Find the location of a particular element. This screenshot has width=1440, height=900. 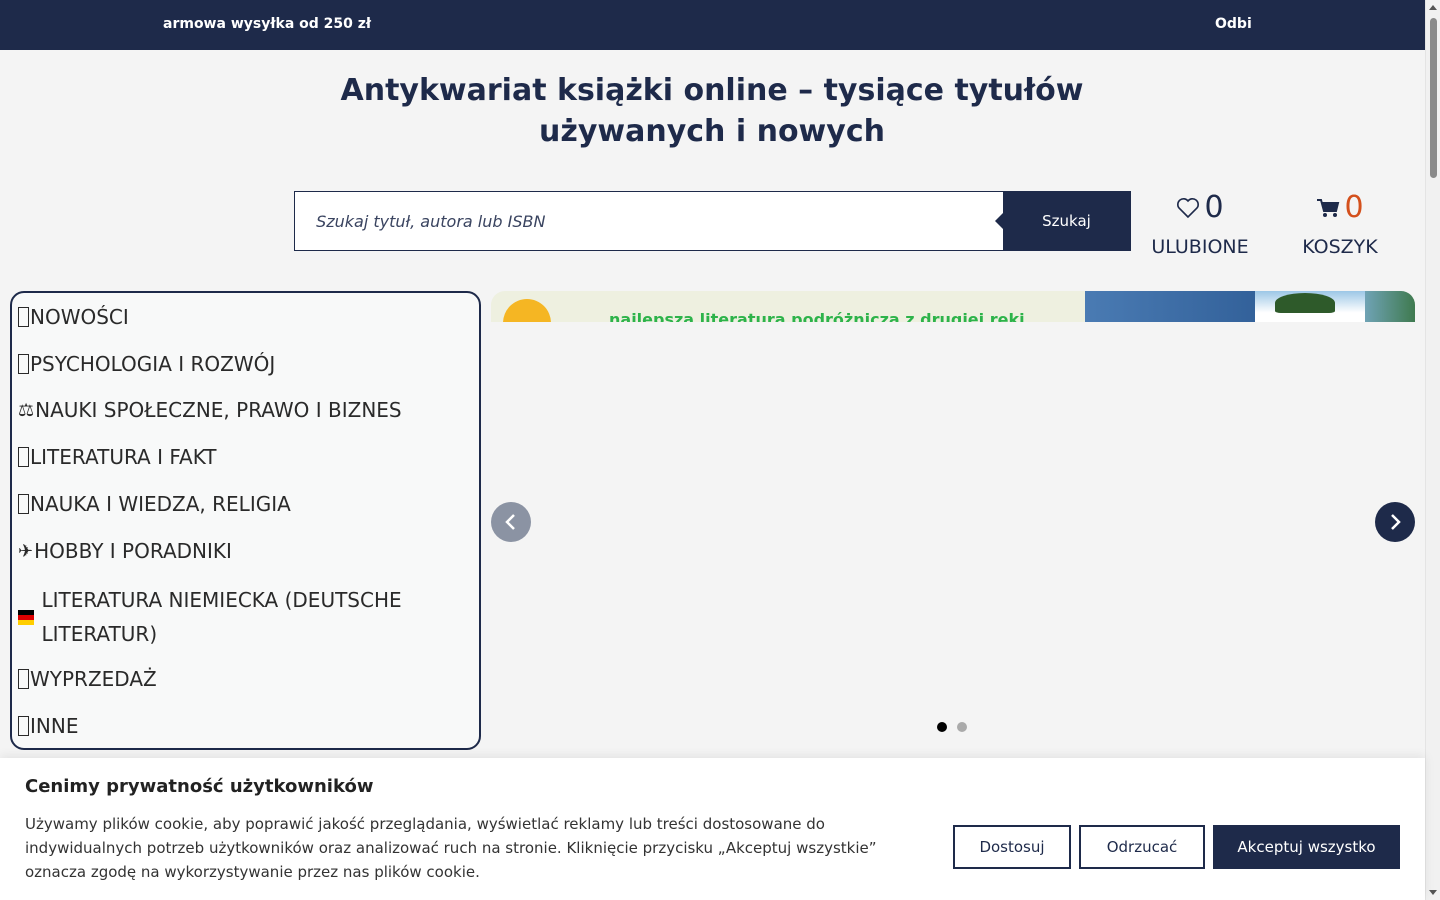

category-item-nauki-spoleczne: ⚖ NAUKI SPOŁECZNE, PRAWO I BIZNES is located at coordinates (210, 410).